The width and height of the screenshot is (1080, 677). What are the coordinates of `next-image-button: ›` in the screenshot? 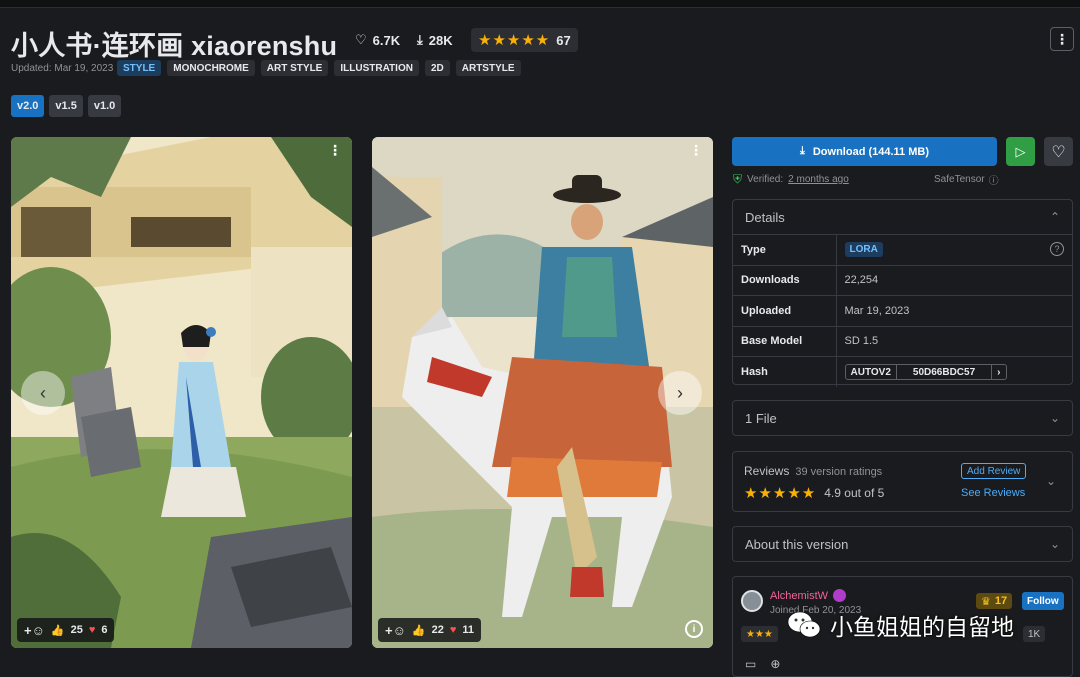 It's located at (680, 393).